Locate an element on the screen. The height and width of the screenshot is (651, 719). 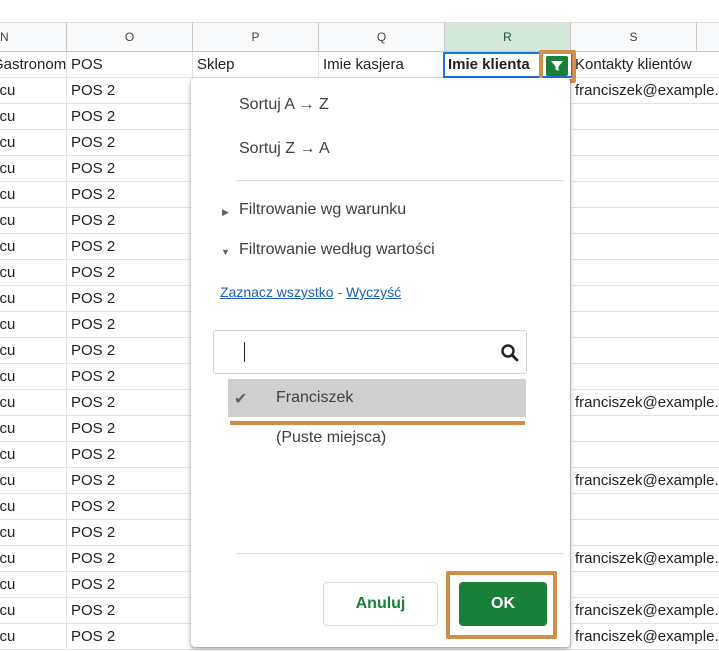
cell-header-q: Imie kasjera is located at coordinates (382, 65).